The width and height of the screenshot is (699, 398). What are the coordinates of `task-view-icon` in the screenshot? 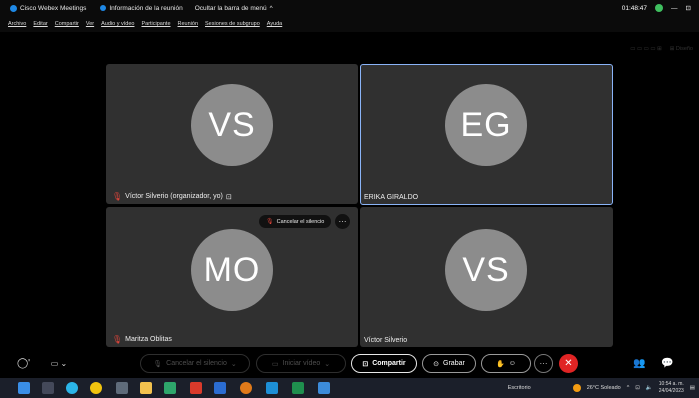 It's located at (48, 388).